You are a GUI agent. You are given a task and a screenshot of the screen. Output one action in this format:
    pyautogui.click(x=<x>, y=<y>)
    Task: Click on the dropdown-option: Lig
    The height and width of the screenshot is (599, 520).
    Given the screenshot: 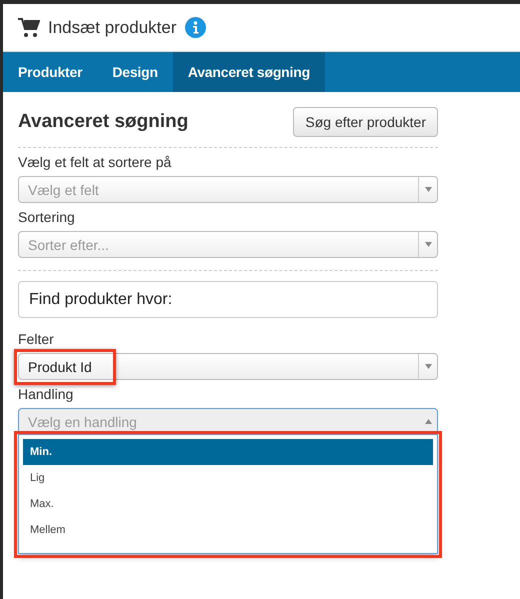 What is the action you would take?
    pyautogui.click(x=228, y=478)
    